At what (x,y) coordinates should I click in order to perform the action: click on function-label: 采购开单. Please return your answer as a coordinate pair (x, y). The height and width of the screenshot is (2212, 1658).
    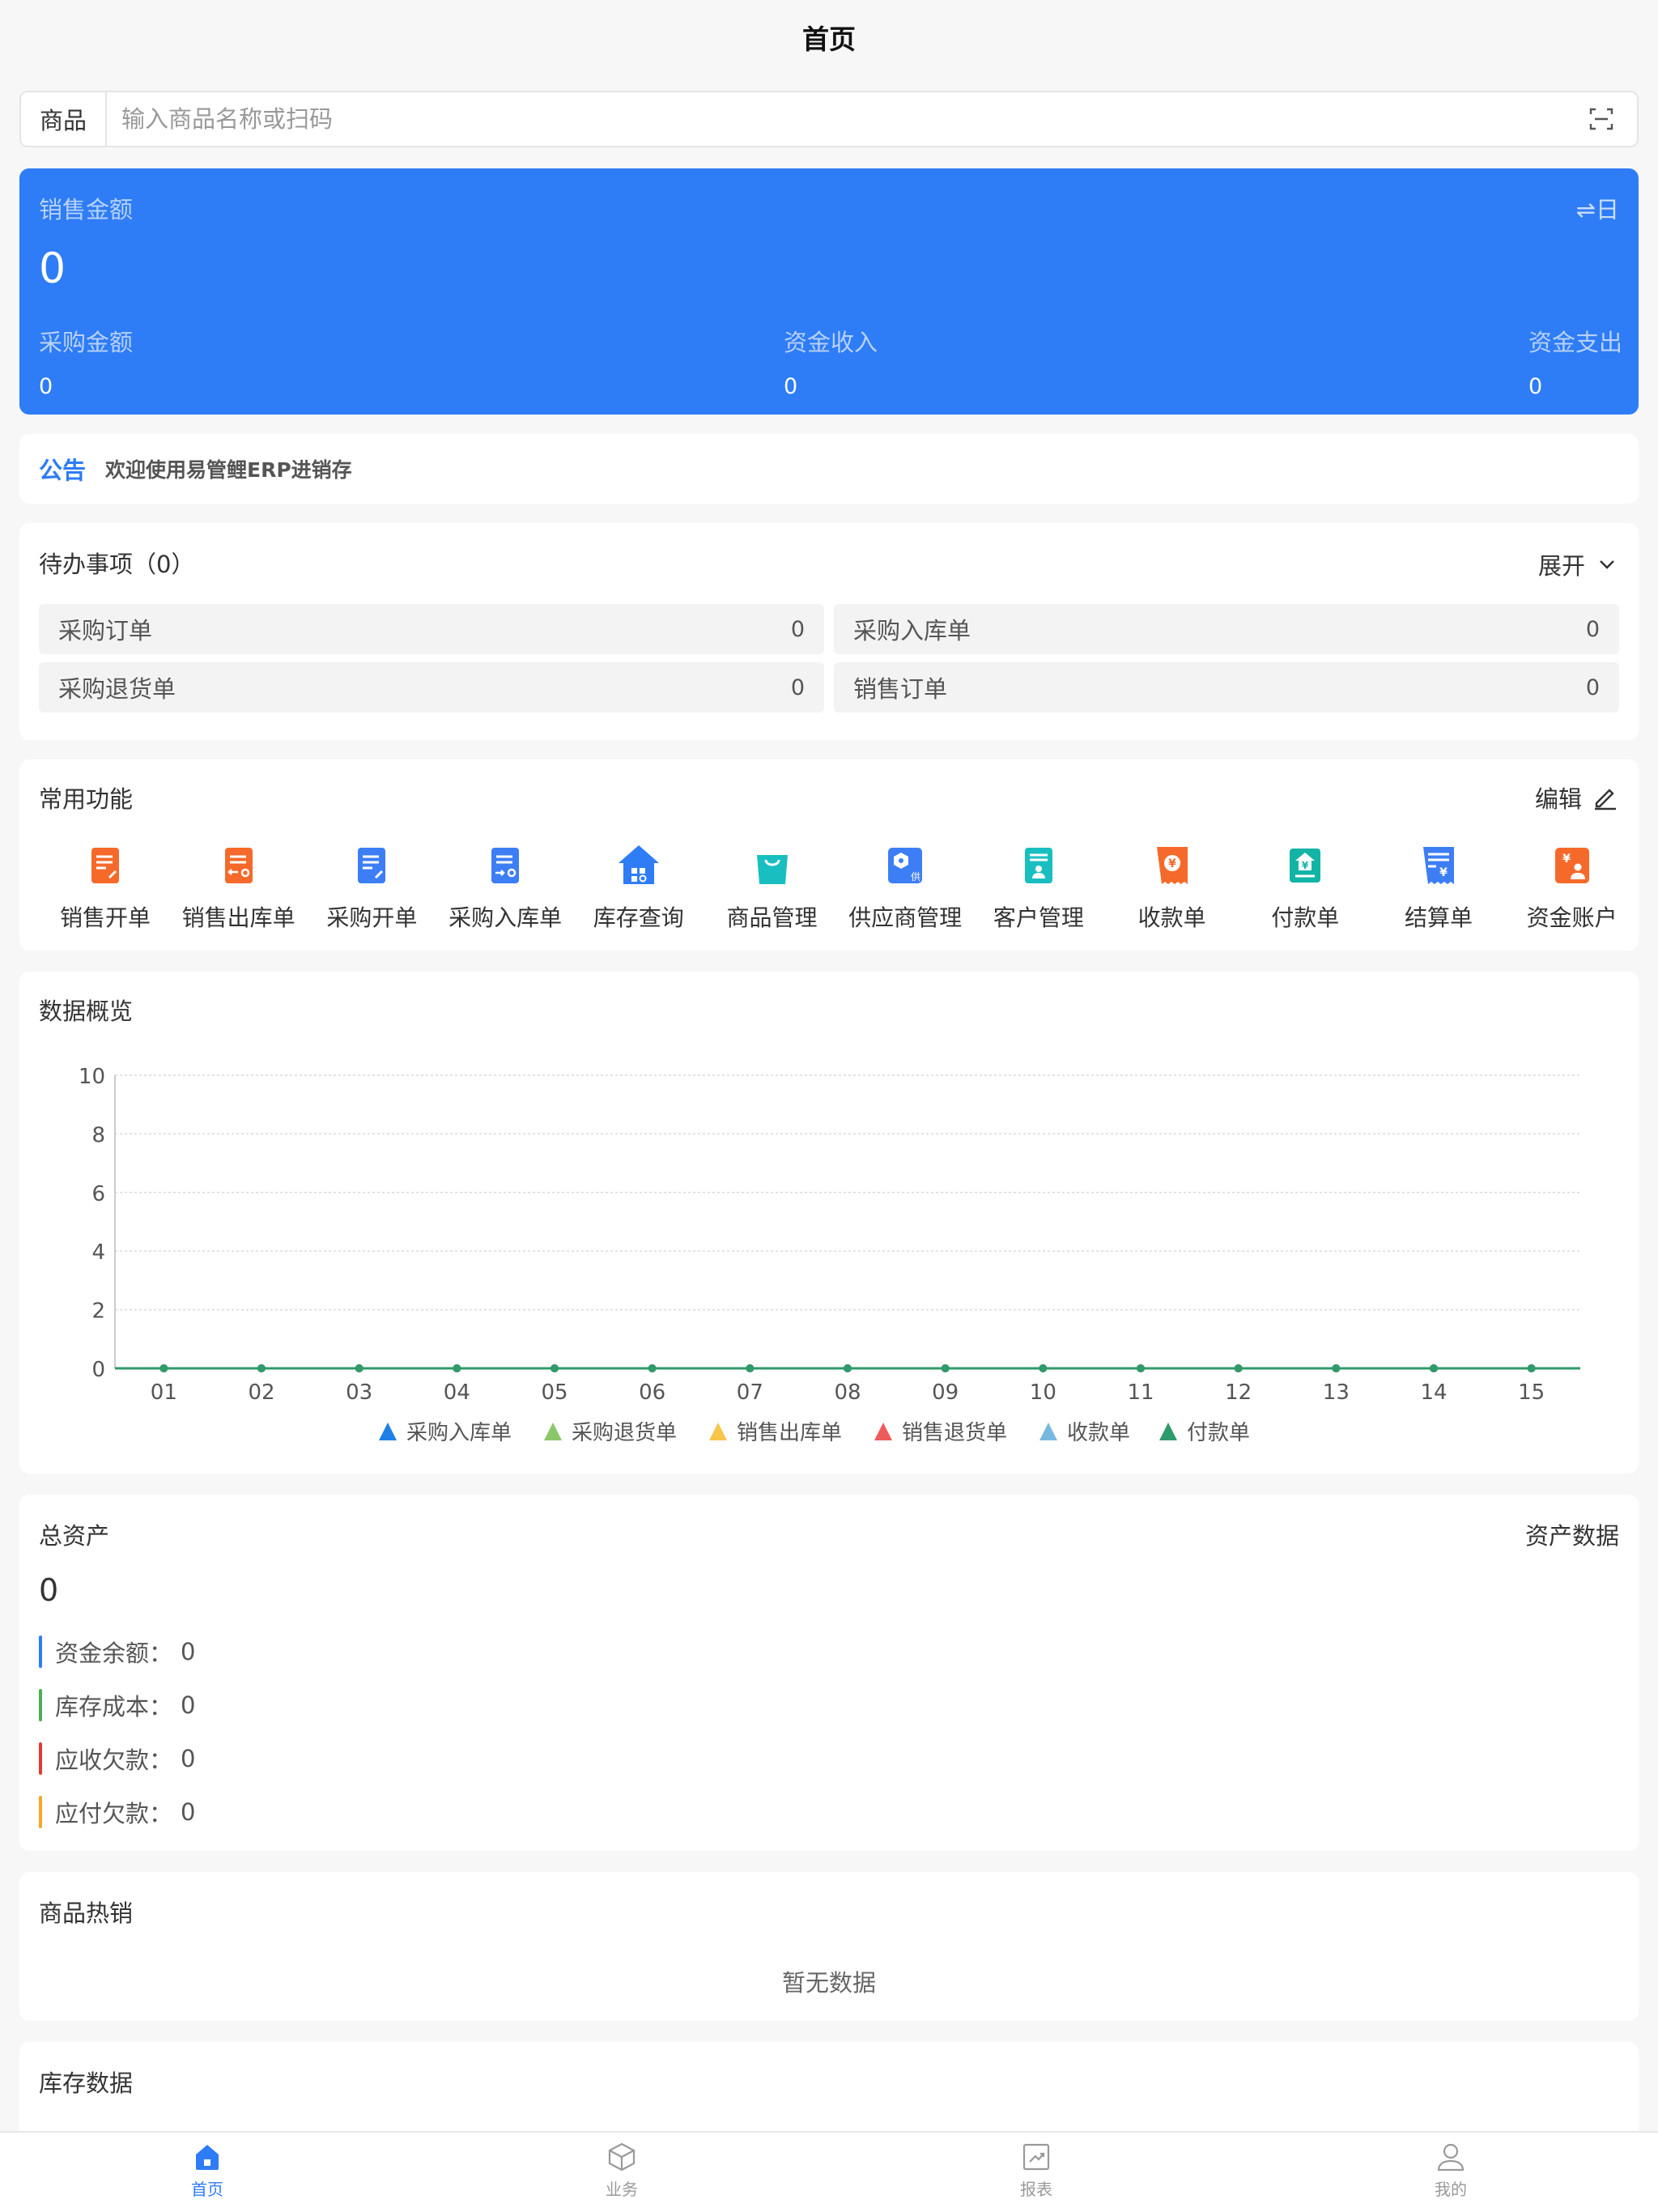
    Looking at the image, I should click on (372, 918).